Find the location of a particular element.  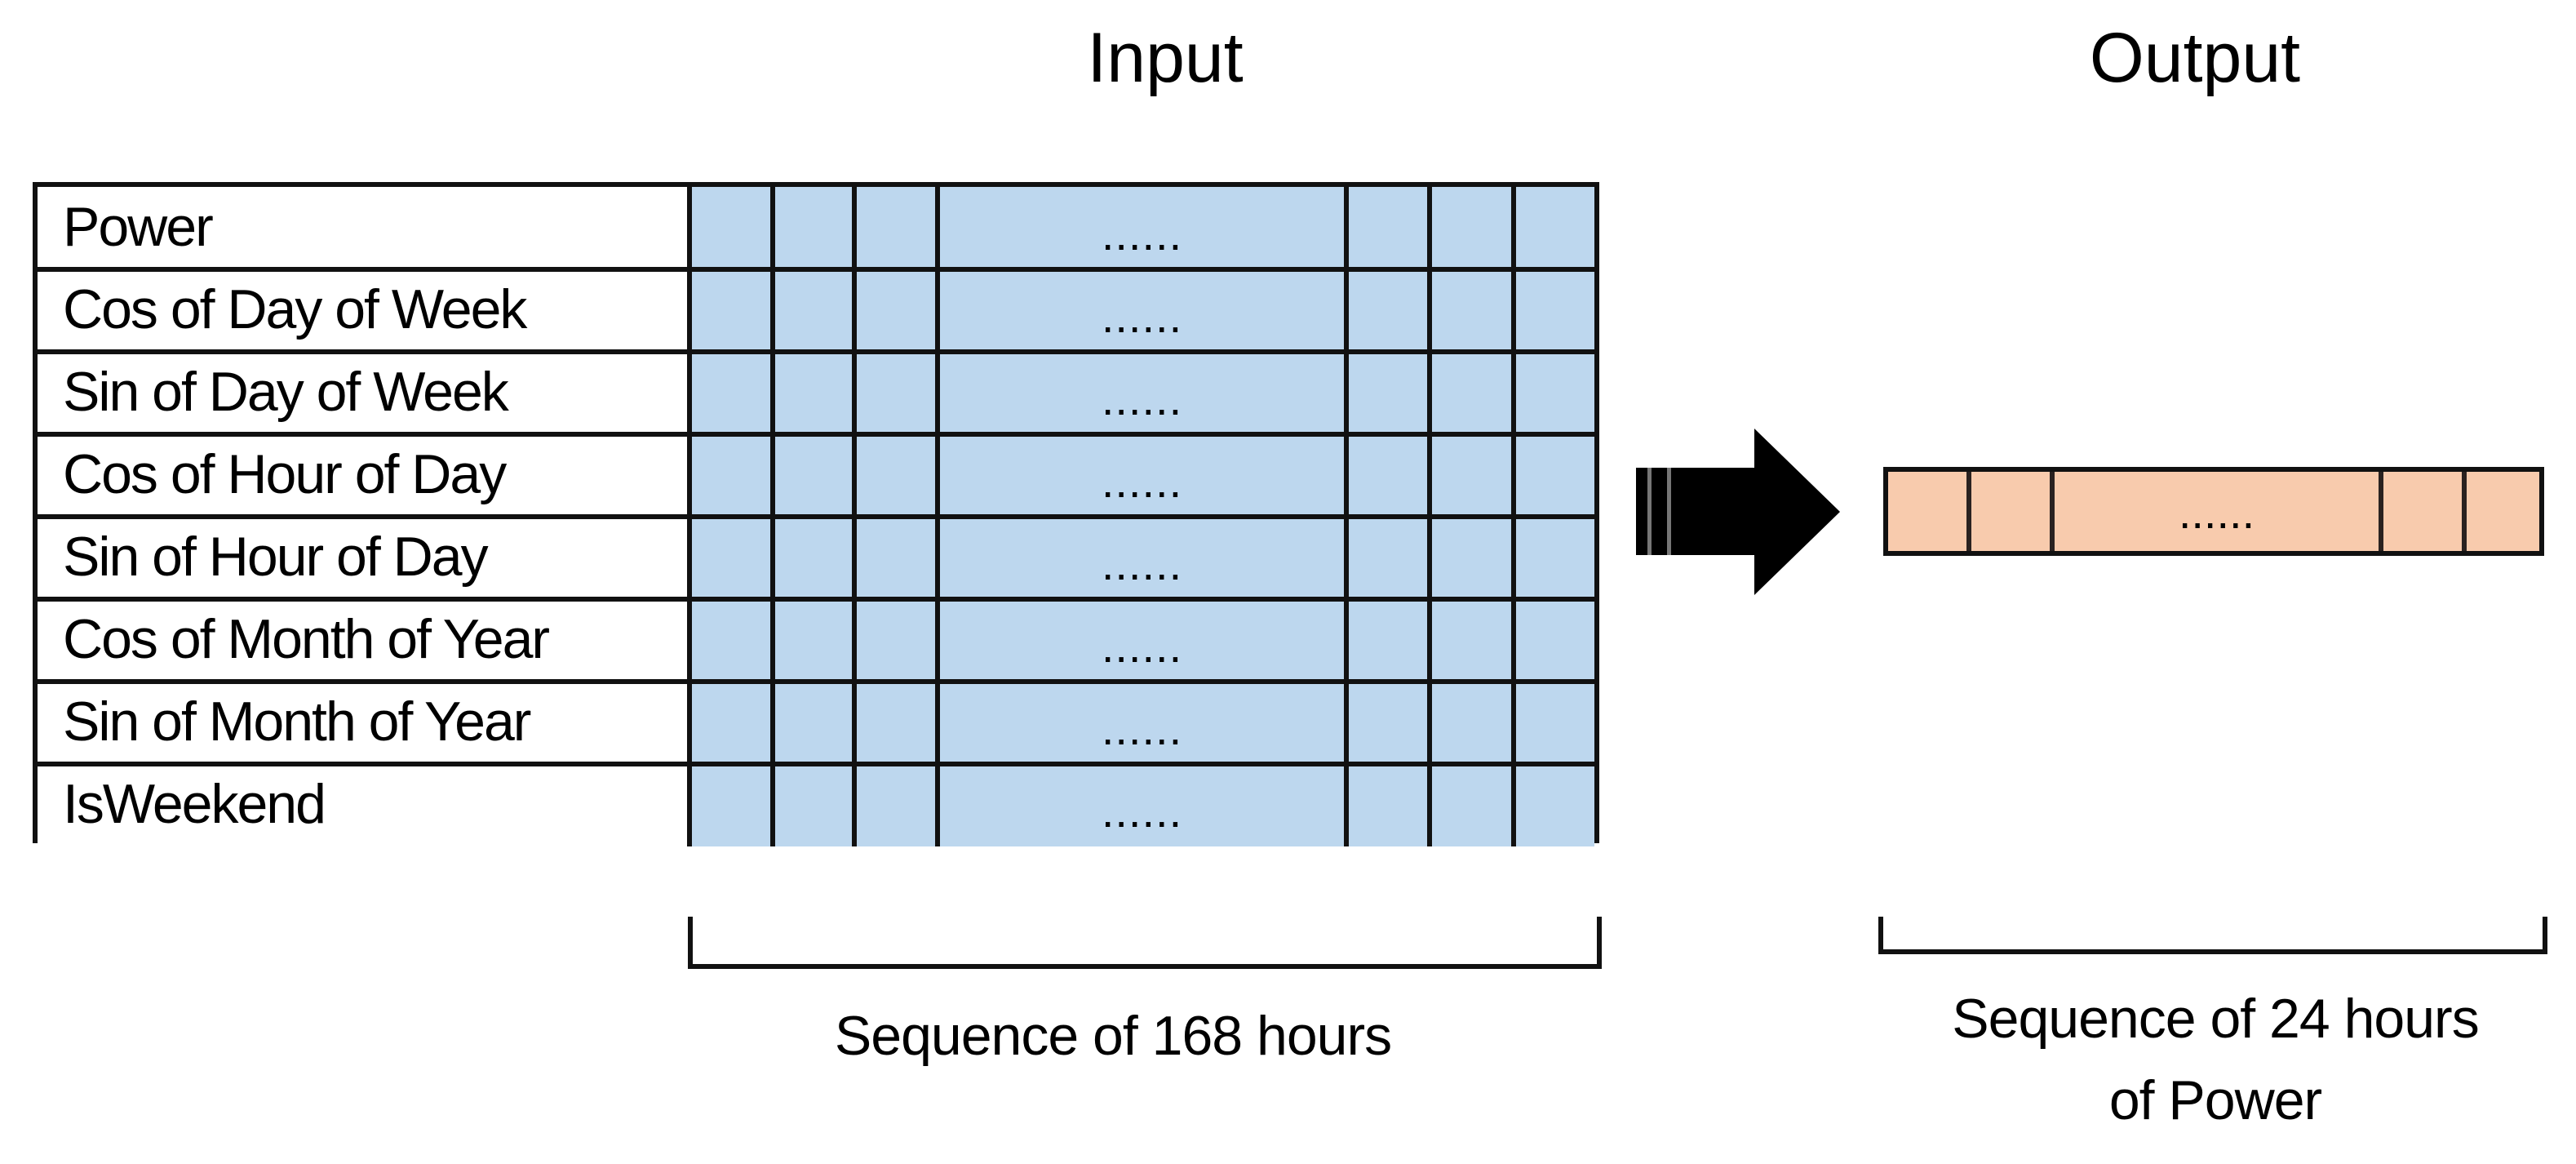

feature-label-cell: Power is located at coordinates (365, 228).